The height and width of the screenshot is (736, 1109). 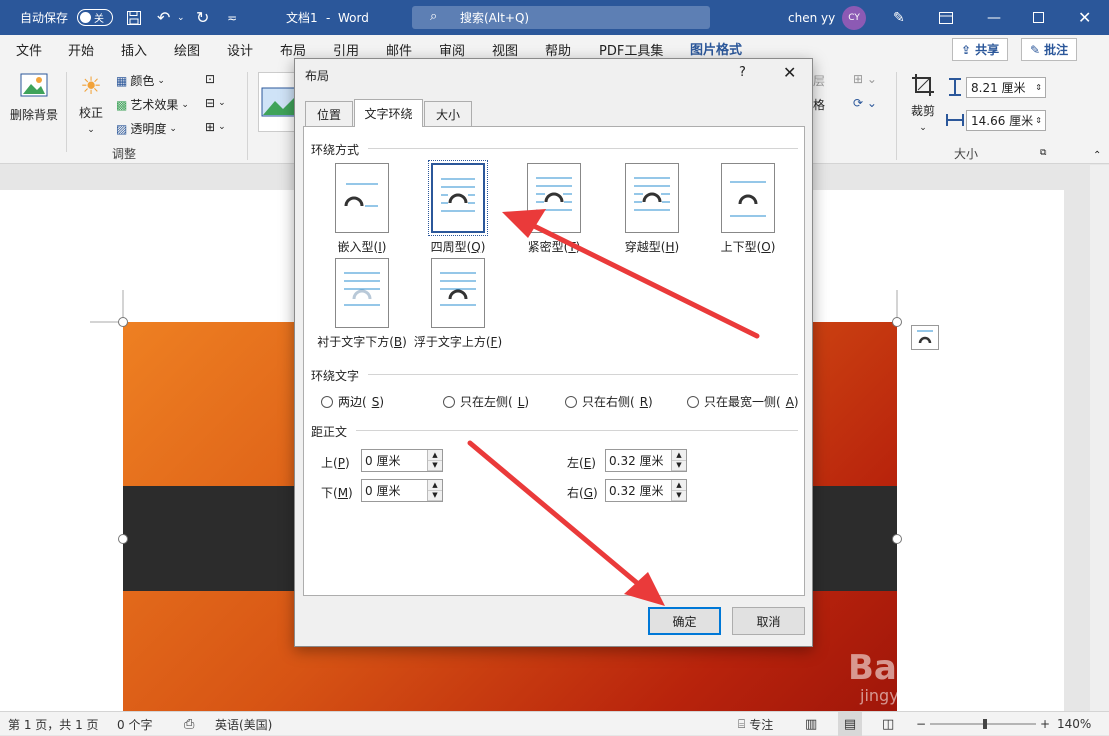 I want to click on wrap-option-through: 穿越型(H), so click(x=652, y=209).